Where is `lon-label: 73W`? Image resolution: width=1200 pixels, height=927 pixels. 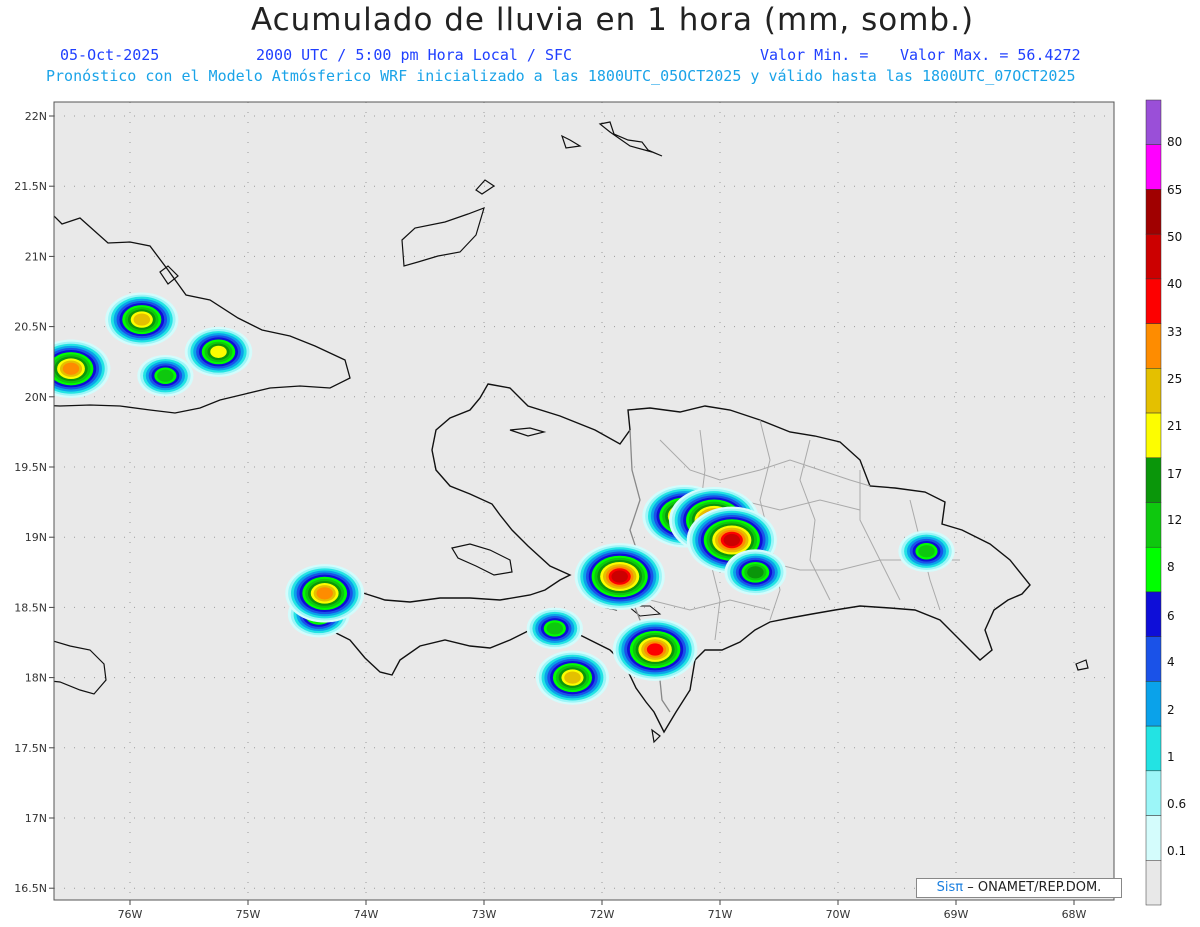 lon-label: 73W is located at coordinates (484, 914).